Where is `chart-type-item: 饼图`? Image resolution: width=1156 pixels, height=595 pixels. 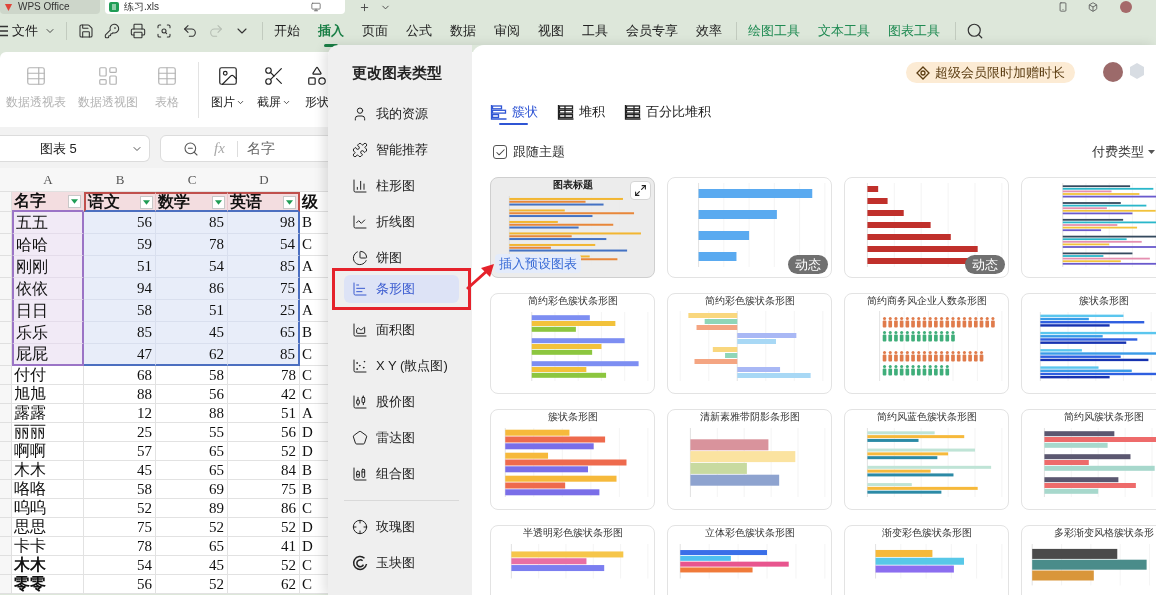 chart-type-item: 饼图 is located at coordinates (401, 258).